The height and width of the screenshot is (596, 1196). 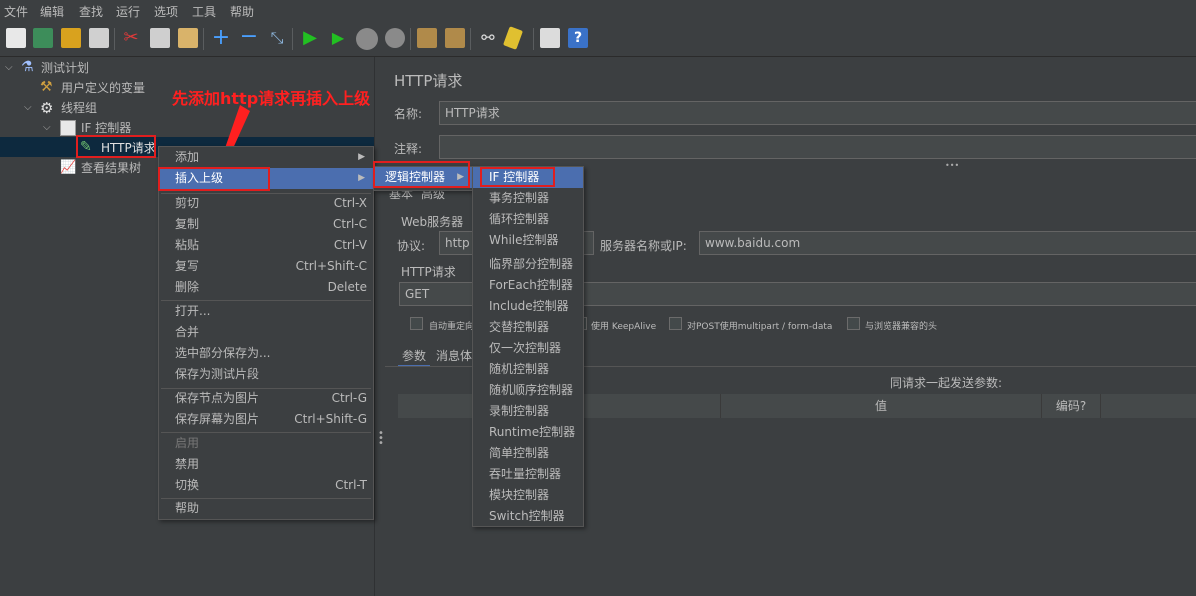 What do you see at coordinates (266, 398) in the screenshot?
I see `menu-item-save-node-image: 保存节点为图片 Ctrl-G` at bounding box center [266, 398].